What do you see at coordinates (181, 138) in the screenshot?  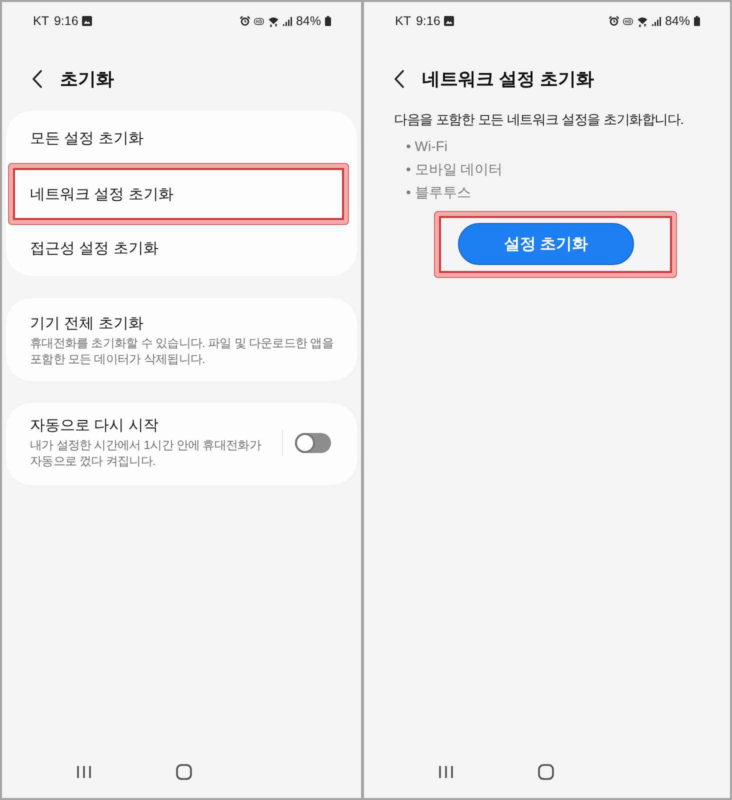 I see `menu-item: 모든 설정 초기화` at bounding box center [181, 138].